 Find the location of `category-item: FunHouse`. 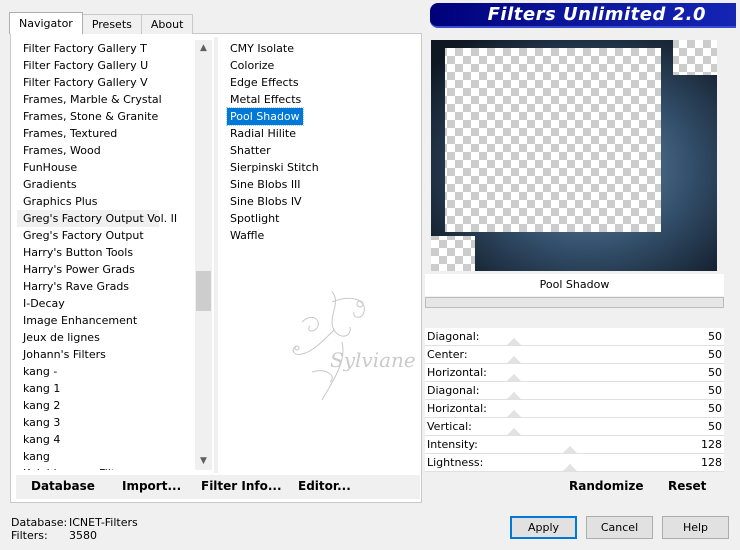

category-item: FunHouse is located at coordinates (106, 167).